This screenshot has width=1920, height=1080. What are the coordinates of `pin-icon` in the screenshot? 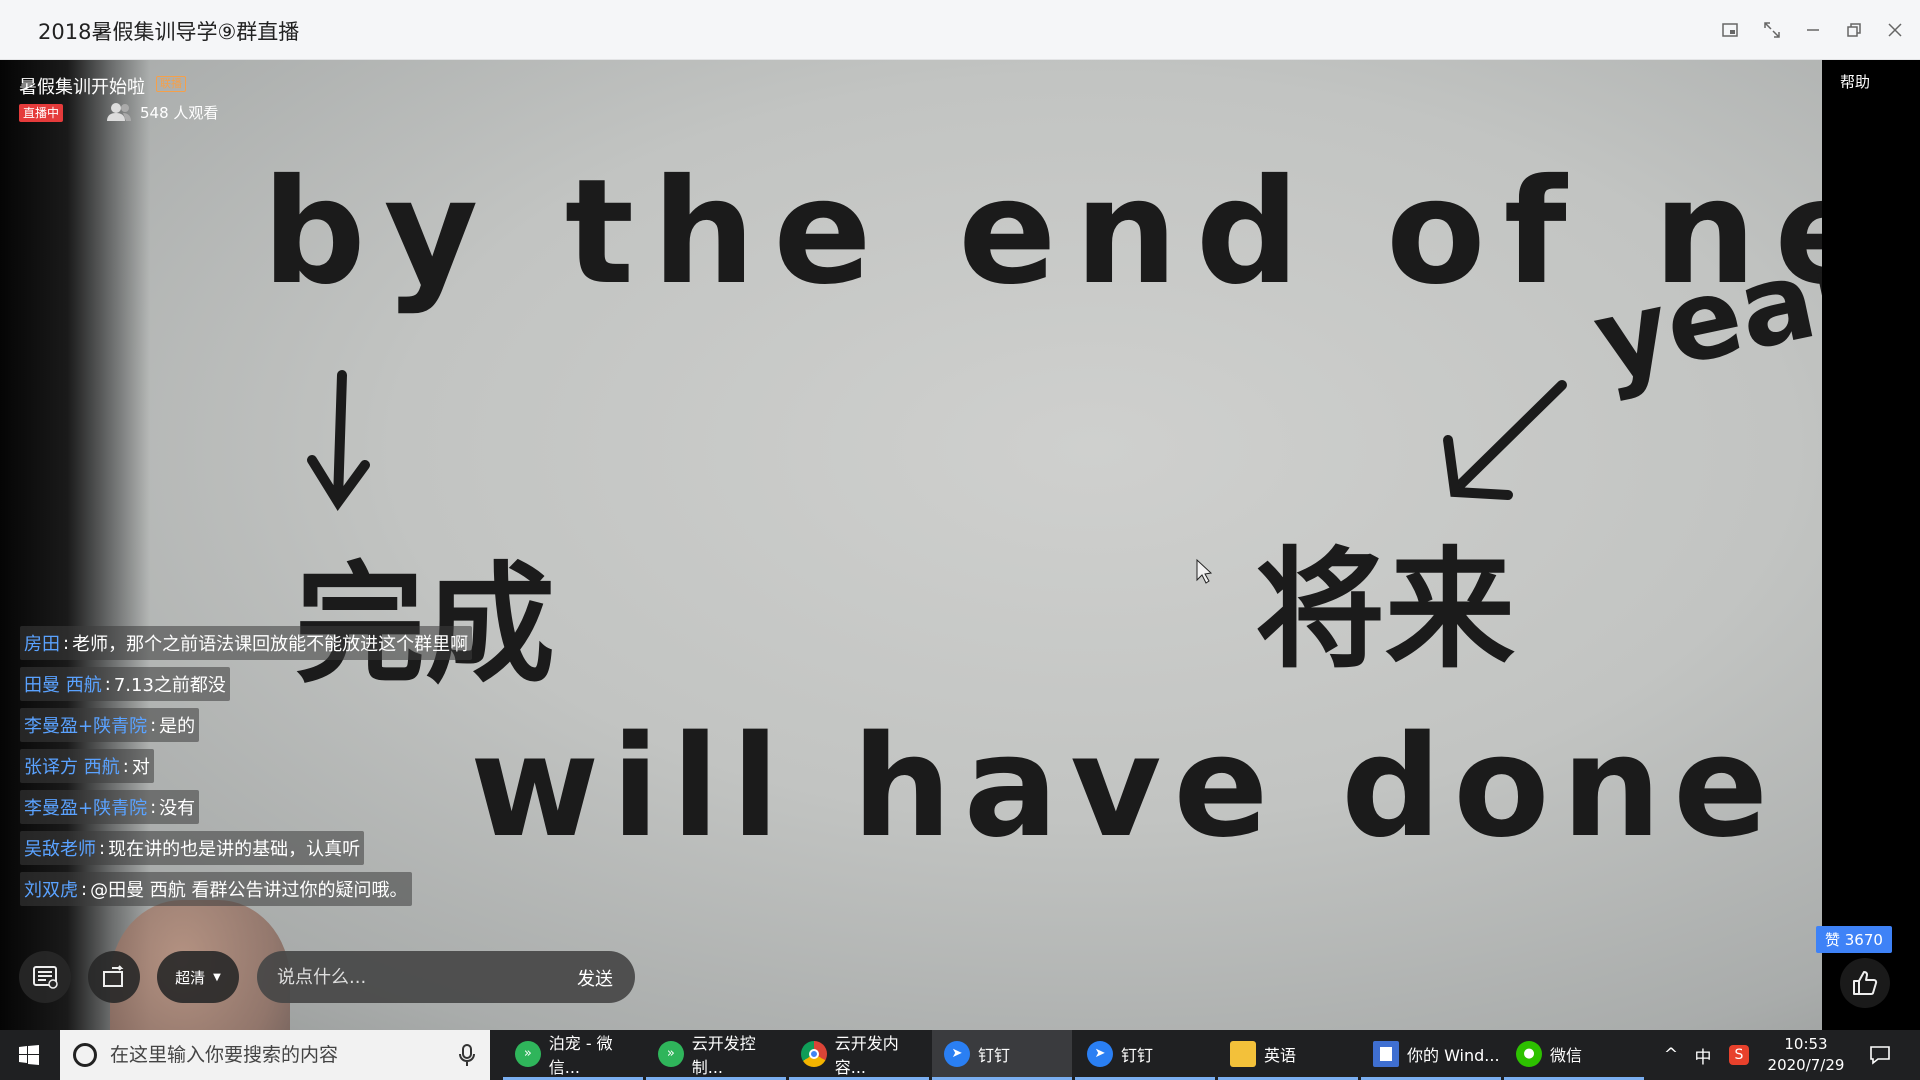 It's located at (1730, 30).